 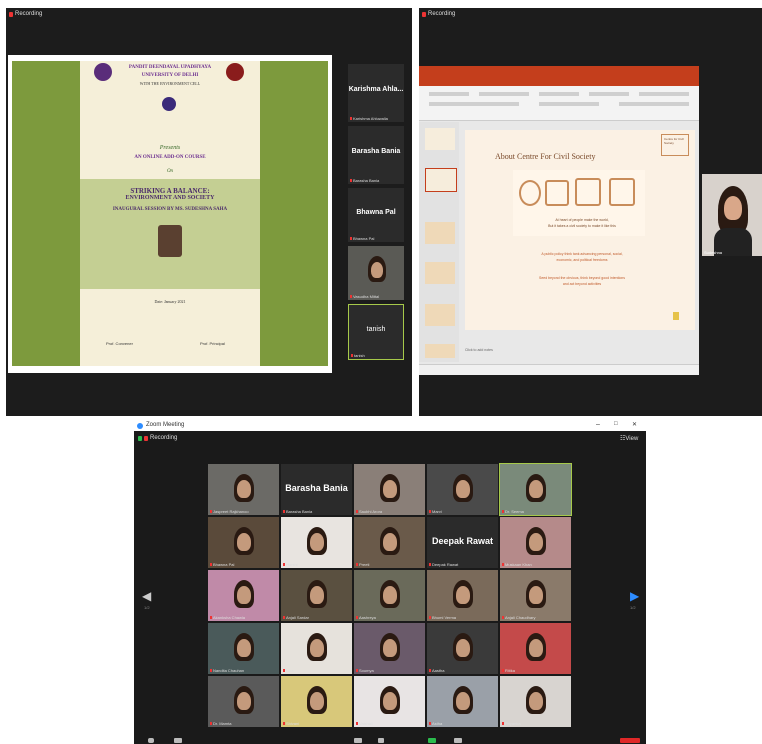 I want to click on participant-display-name: Deepak Rawat, so click(x=462, y=541).